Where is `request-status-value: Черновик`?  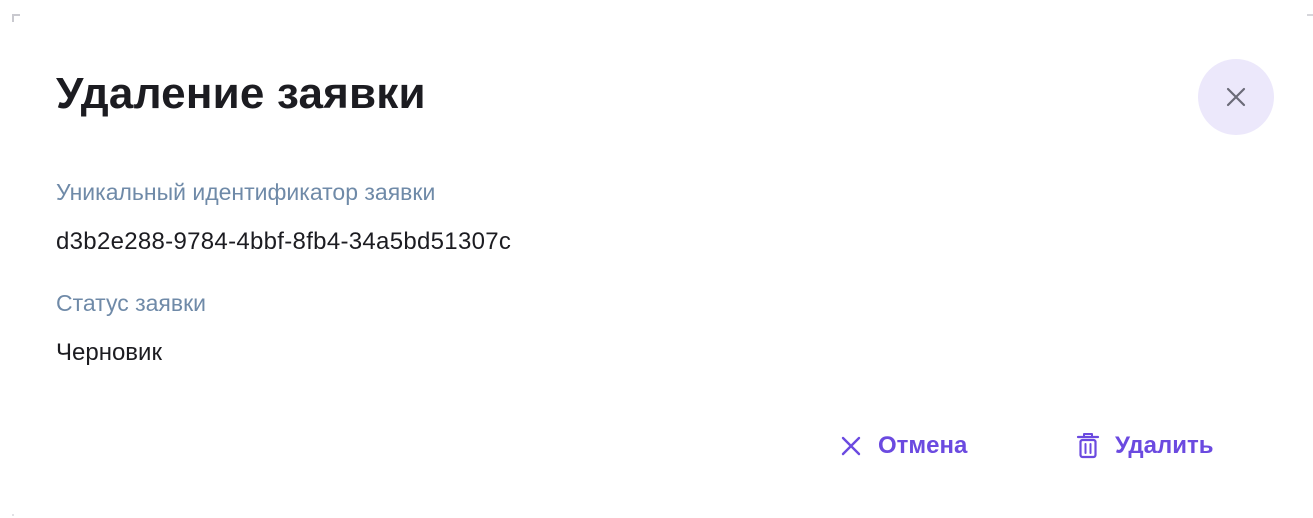
request-status-value: Черновик is located at coordinates (109, 352).